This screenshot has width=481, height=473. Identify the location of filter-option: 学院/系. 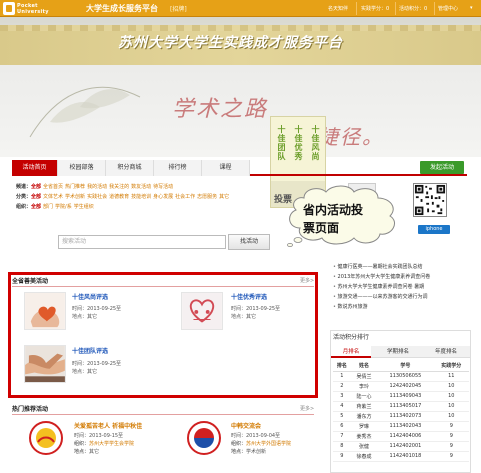
(63, 207).